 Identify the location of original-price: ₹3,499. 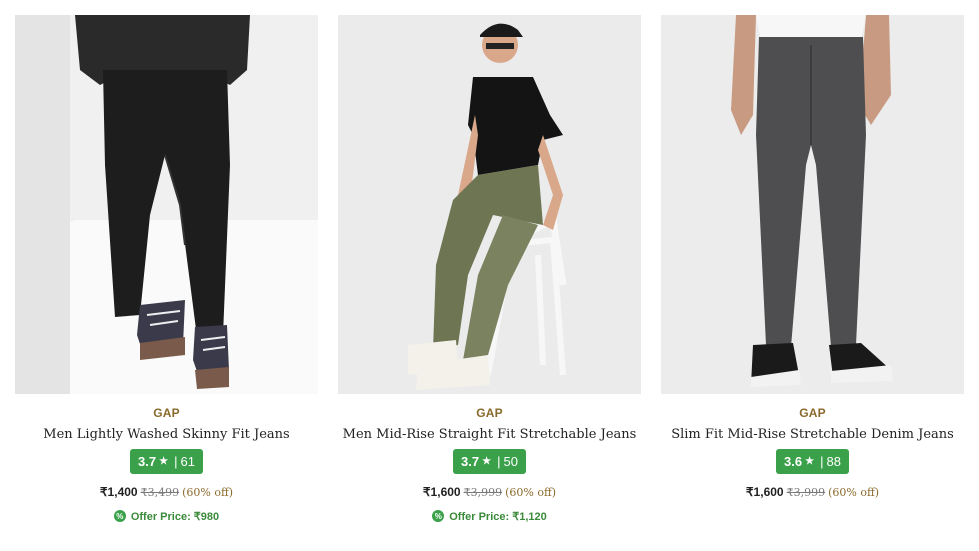
(160, 492).